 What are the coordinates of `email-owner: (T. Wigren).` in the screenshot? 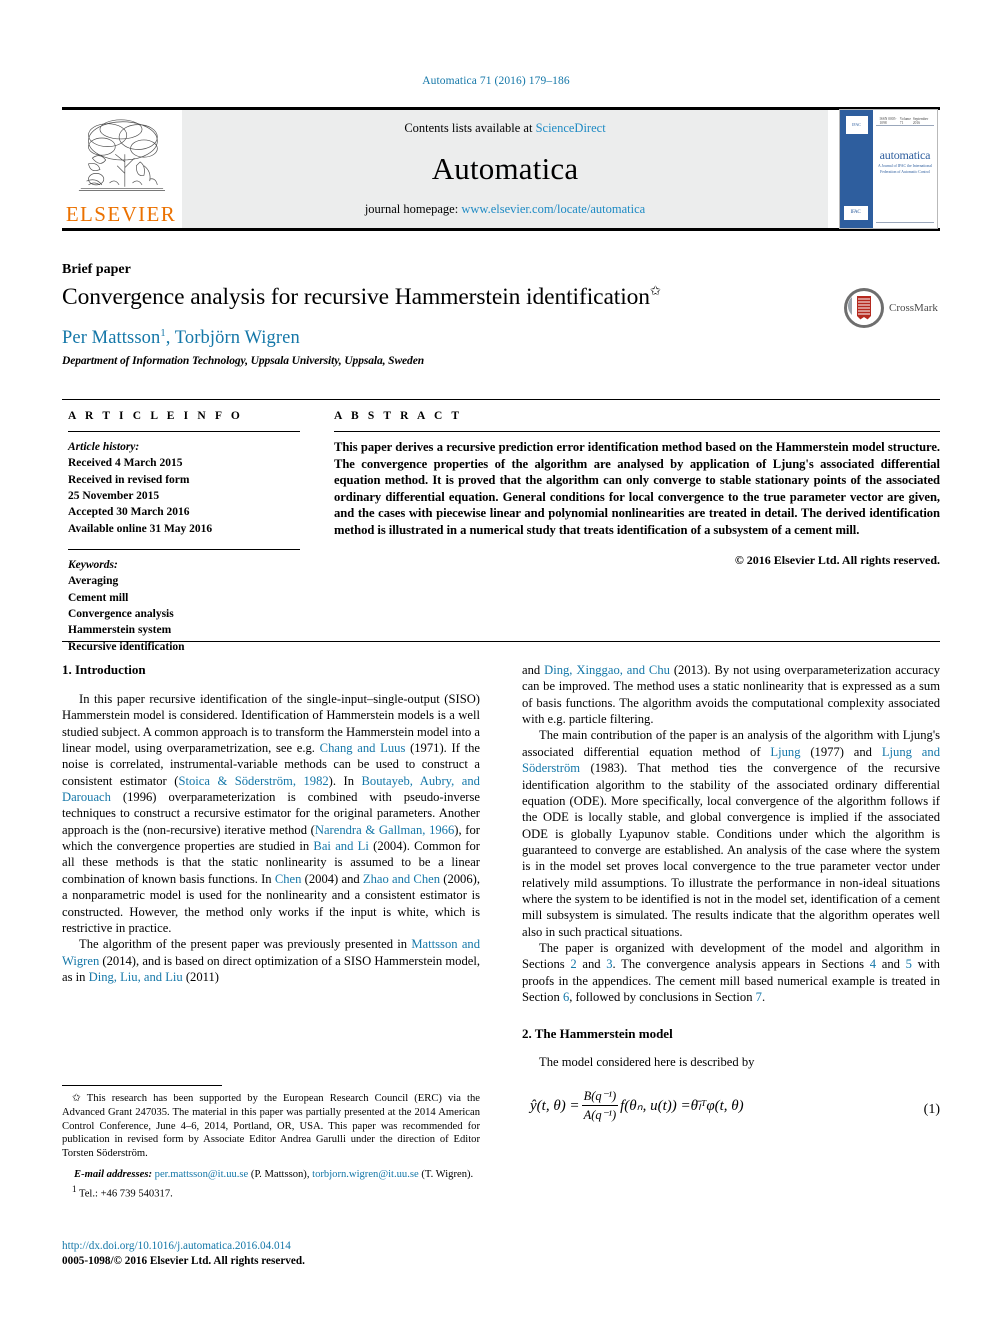 It's located at (446, 1174).